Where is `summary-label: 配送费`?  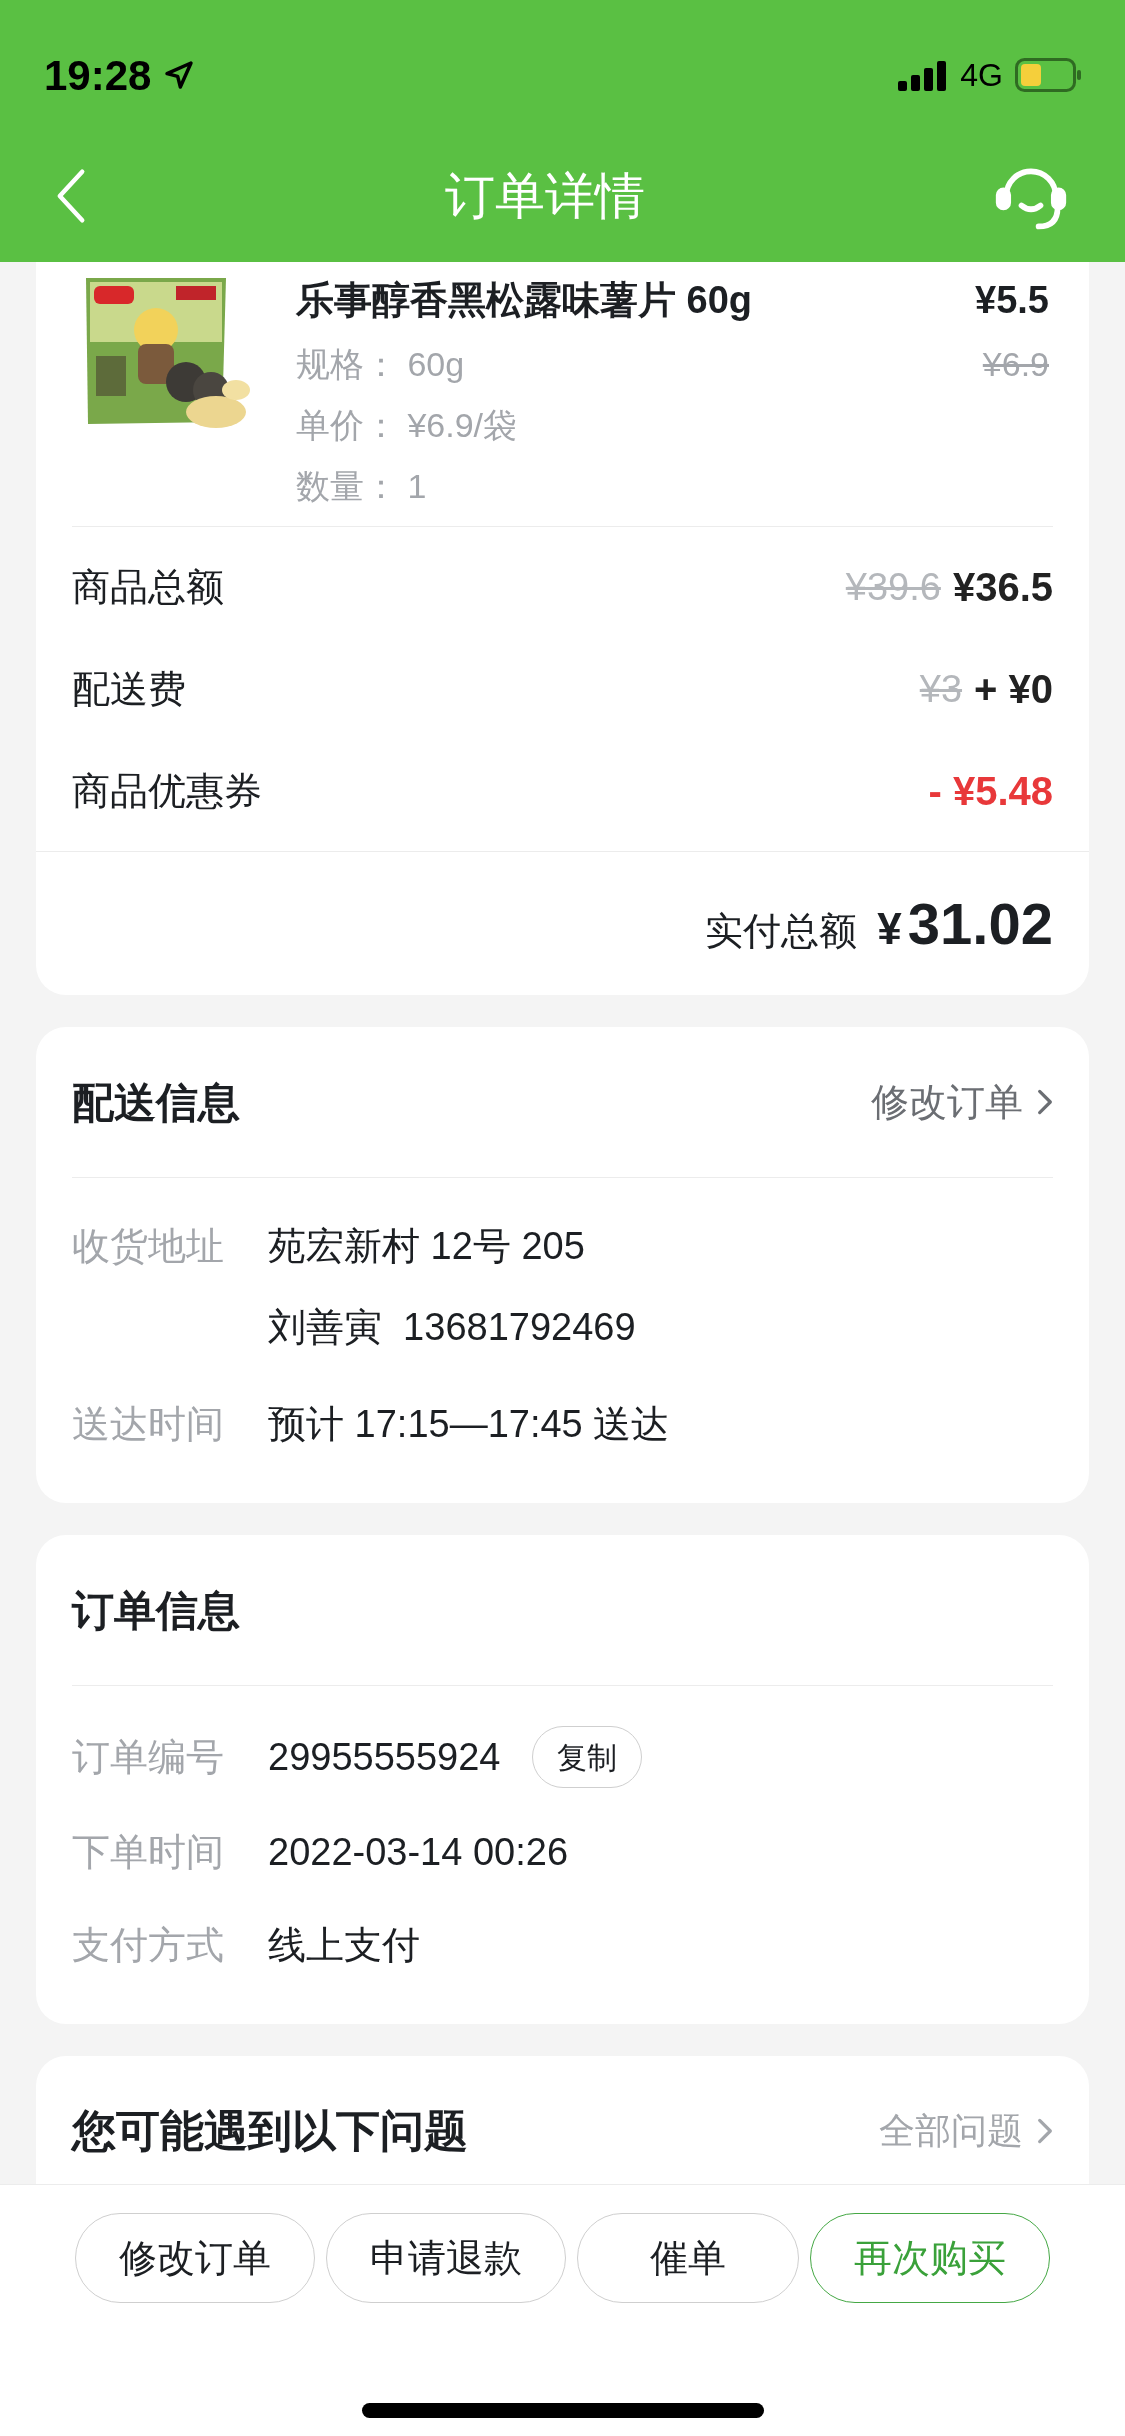
summary-label: 配送费 is located at coordinates (129, 689).